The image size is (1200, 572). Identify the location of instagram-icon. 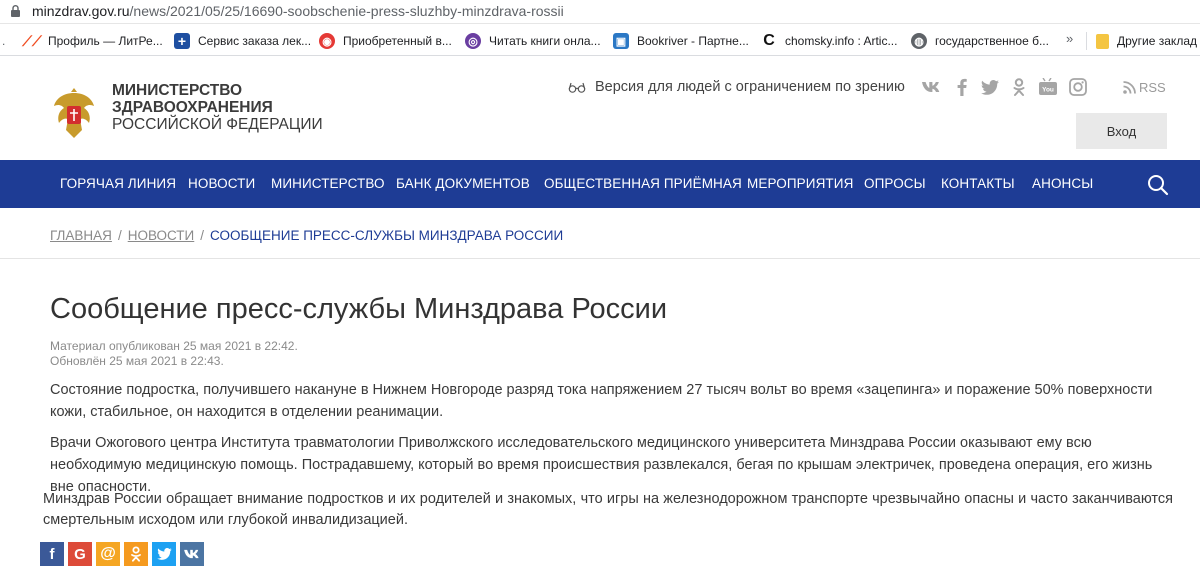
(1078, 87).